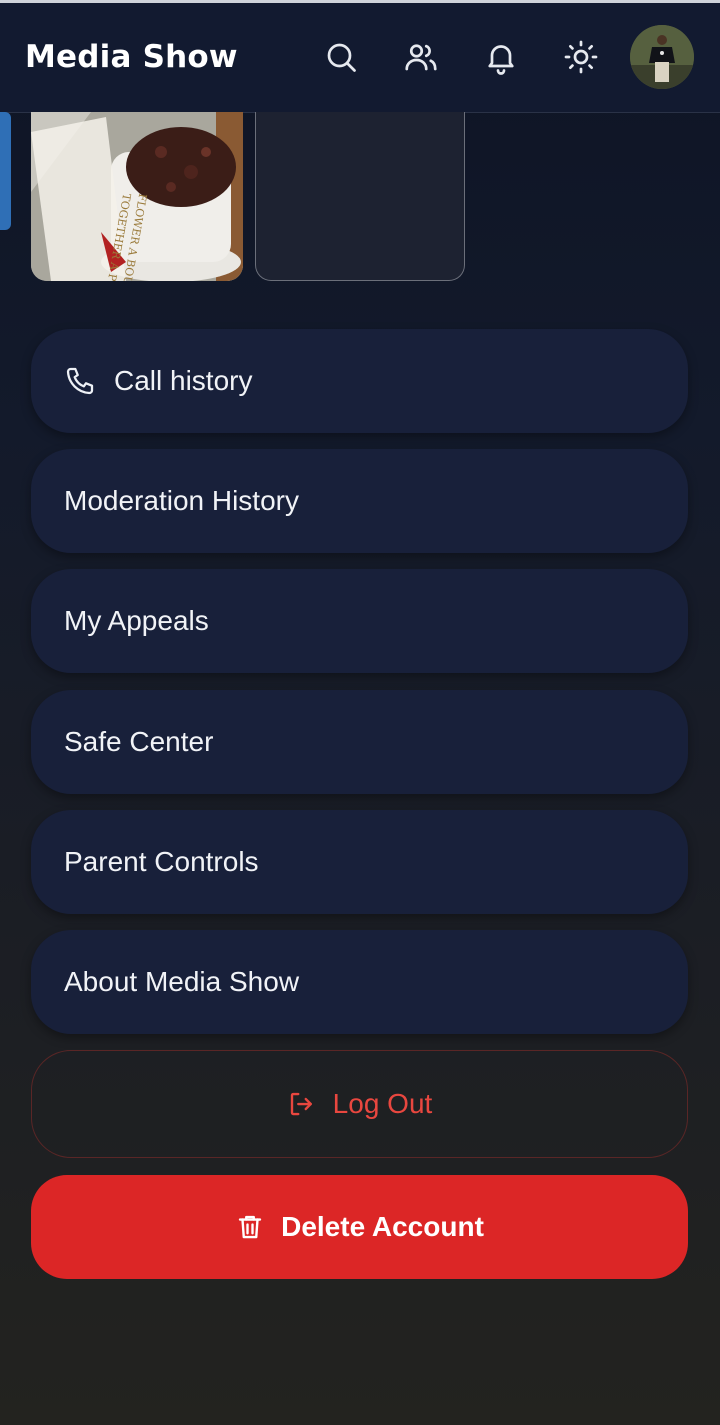  Describe the element at coordinates (359, 501) in the screenshot. I see `menu-item-moderation-history: Moderation History` at that location.